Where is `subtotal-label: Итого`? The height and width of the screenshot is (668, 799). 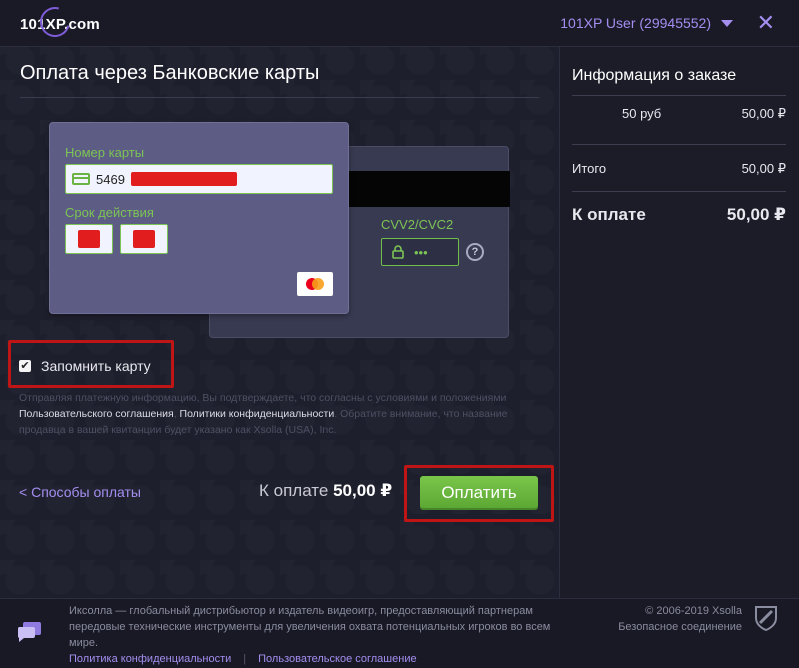
subtotal-label: Итого is located at coordinates (589, 168).